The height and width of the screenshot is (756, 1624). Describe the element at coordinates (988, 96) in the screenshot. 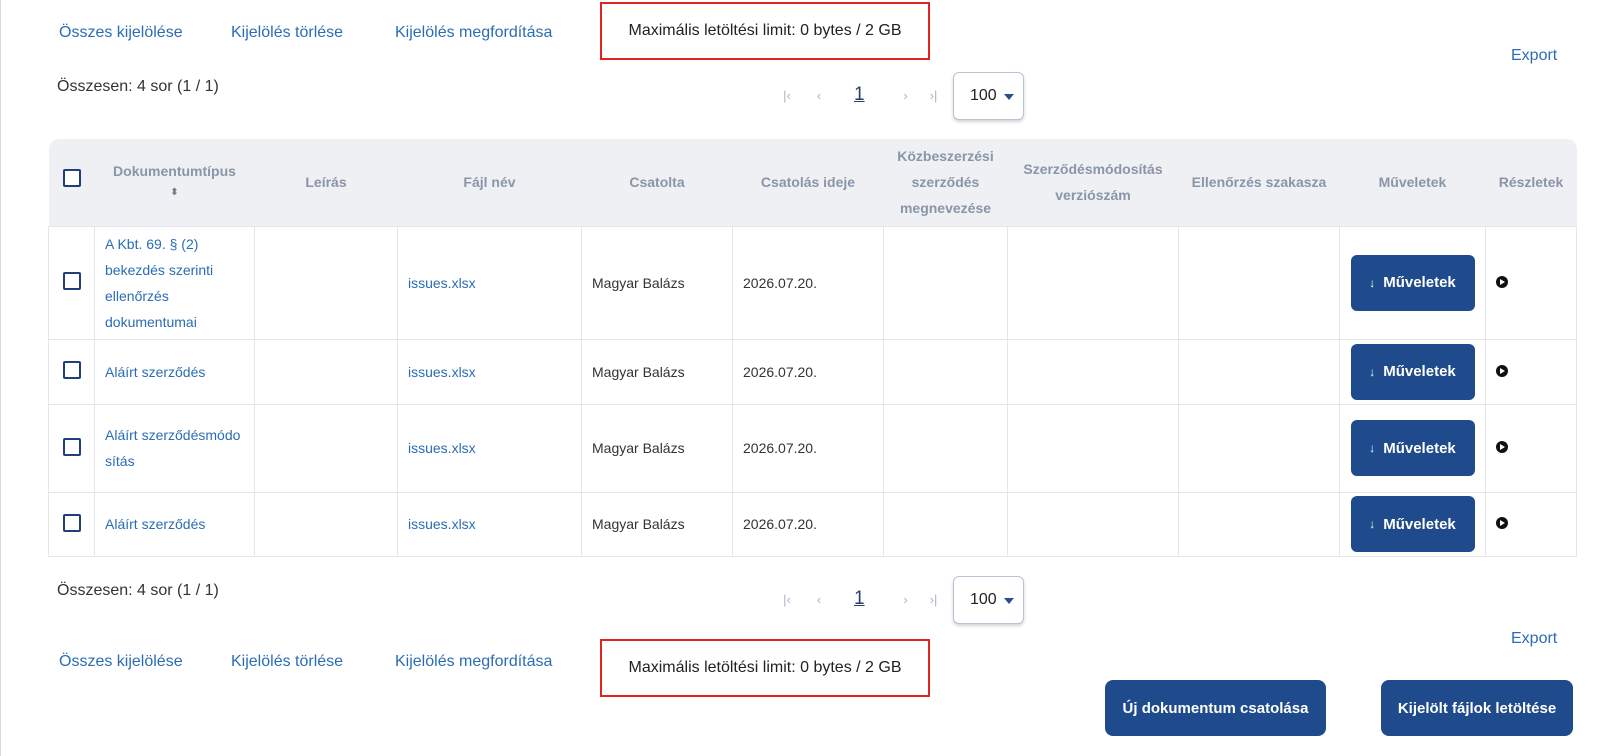

I see `rows-per-page-select-top: 100` at that location.